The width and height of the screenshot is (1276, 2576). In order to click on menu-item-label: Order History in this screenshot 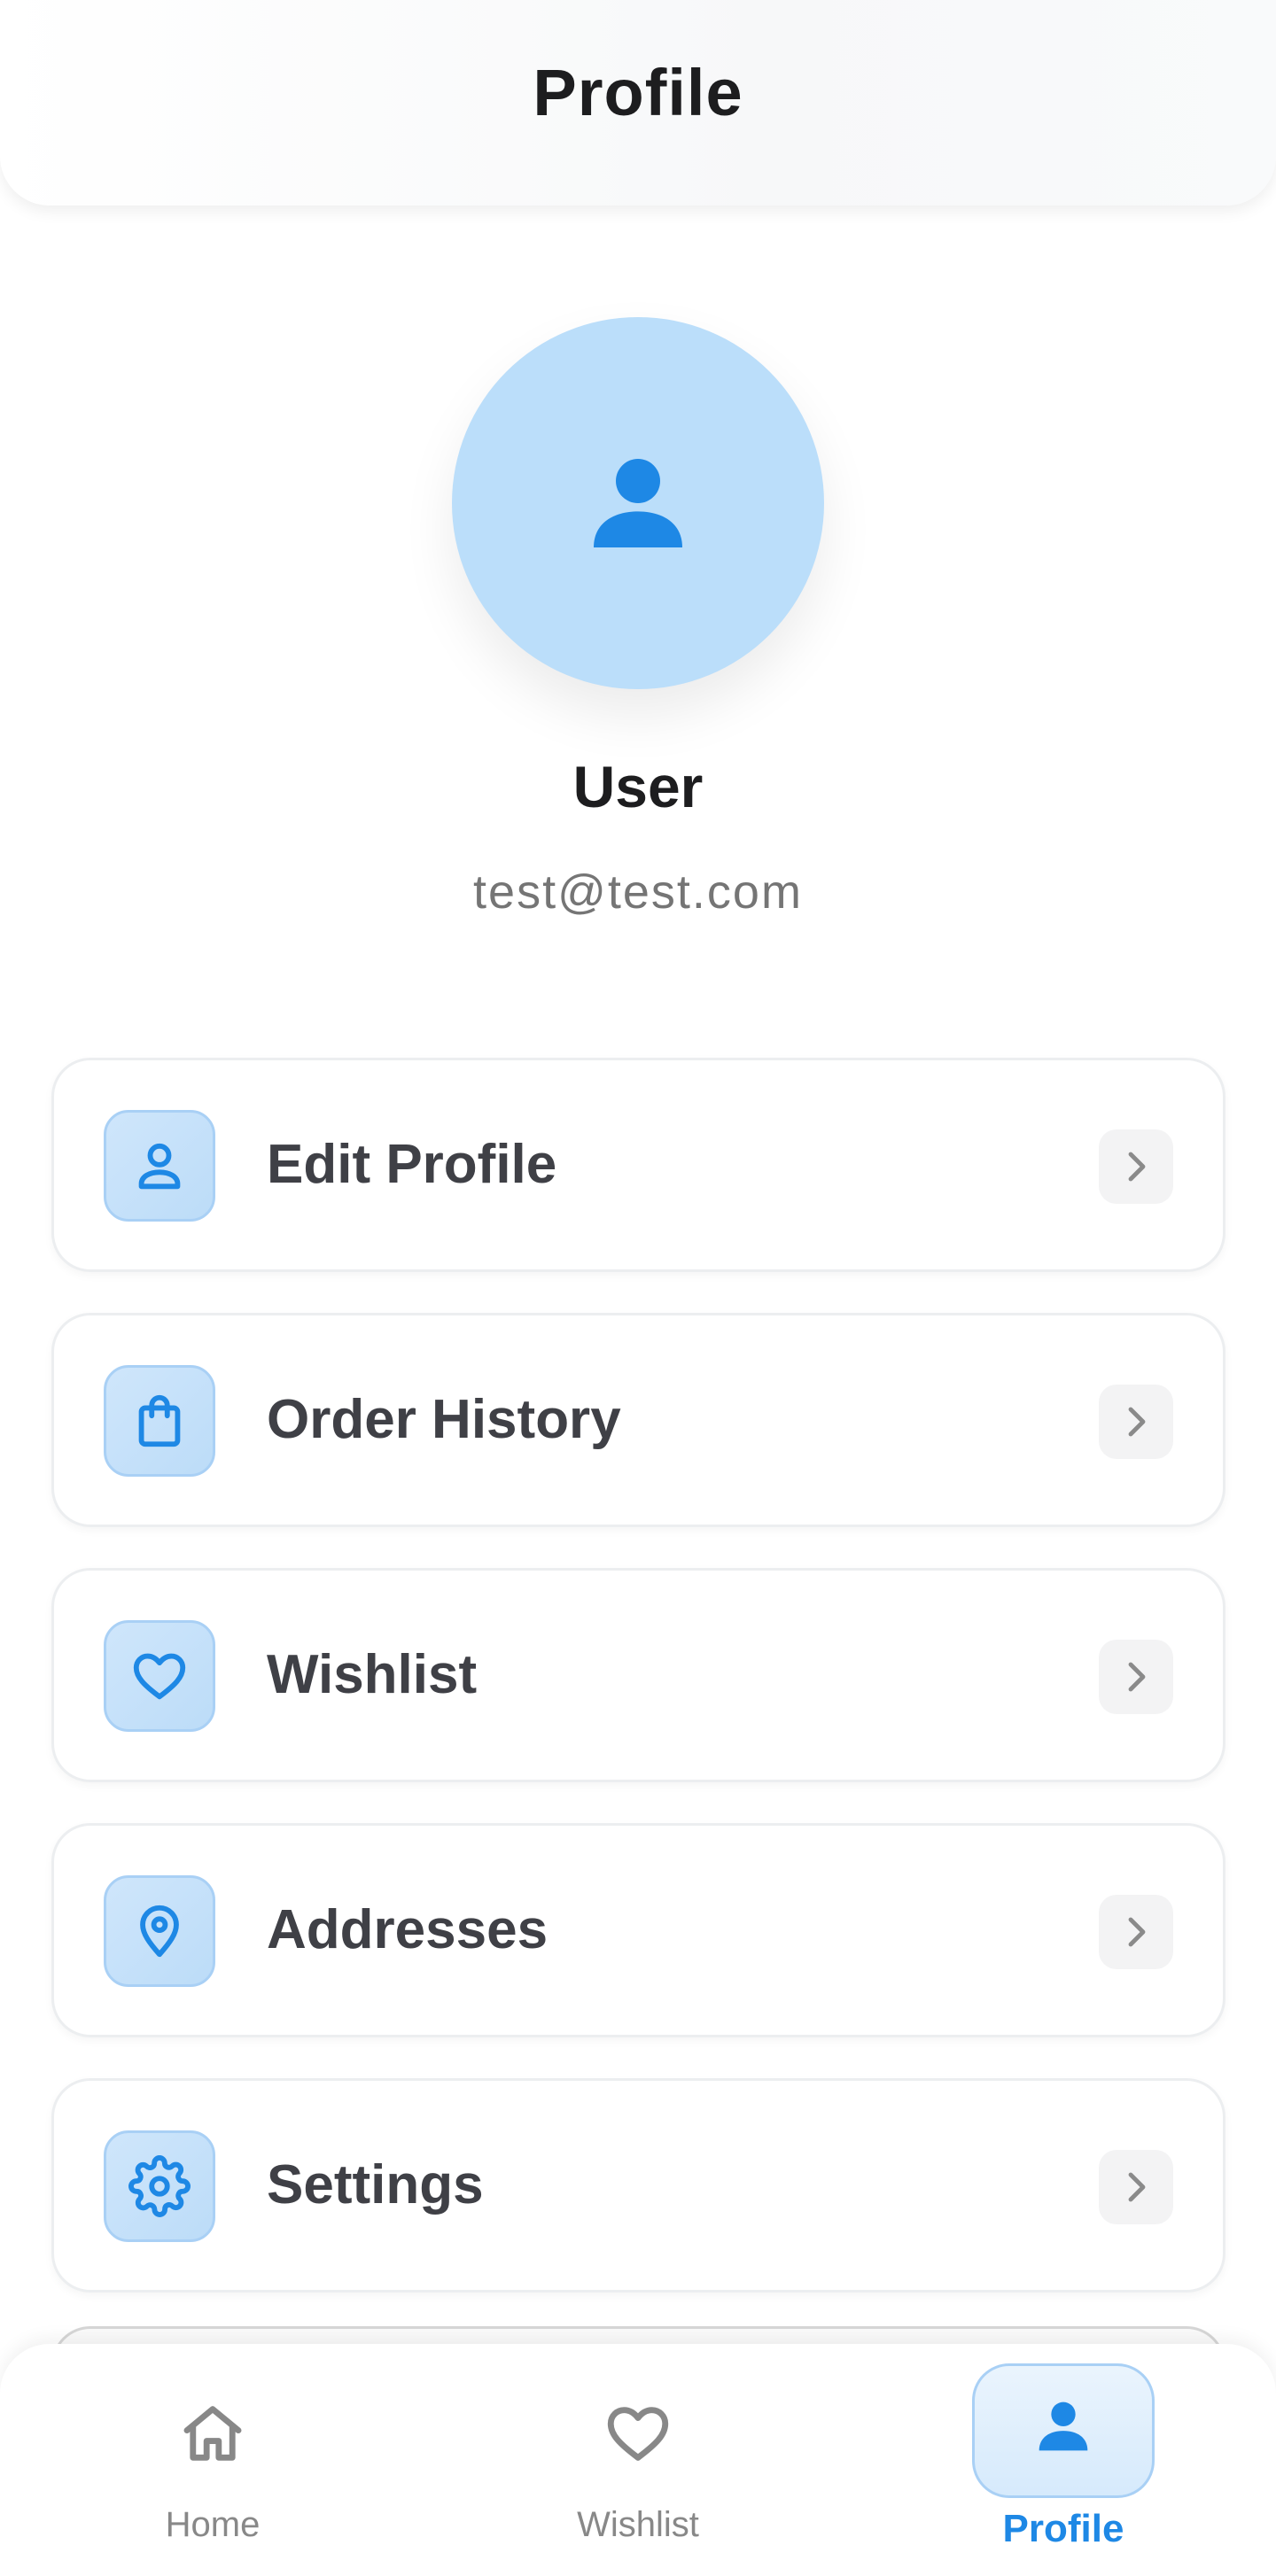, I will do `click(444, 1419)`.